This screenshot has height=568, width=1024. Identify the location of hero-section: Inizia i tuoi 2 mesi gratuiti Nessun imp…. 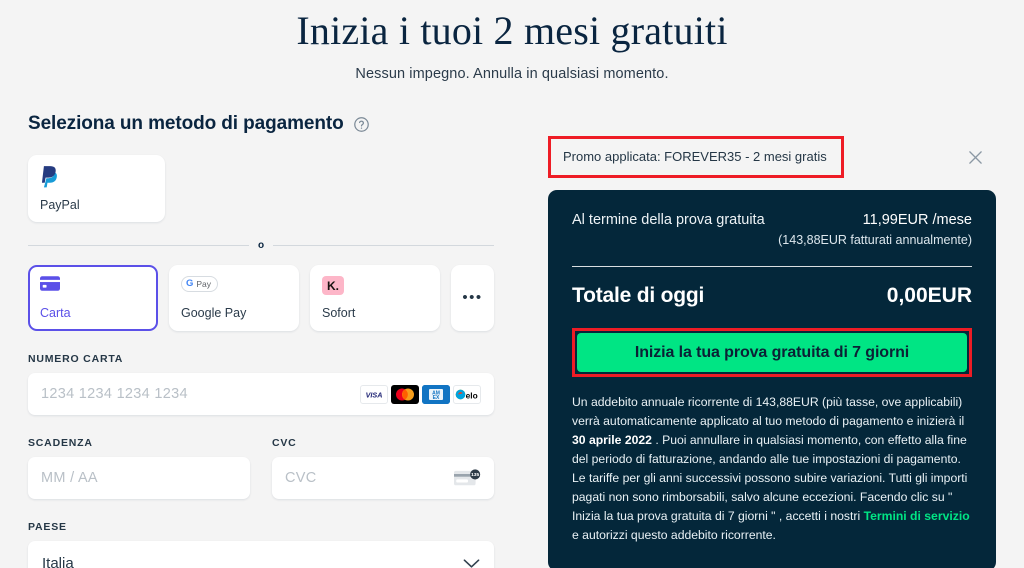
(512, 41).